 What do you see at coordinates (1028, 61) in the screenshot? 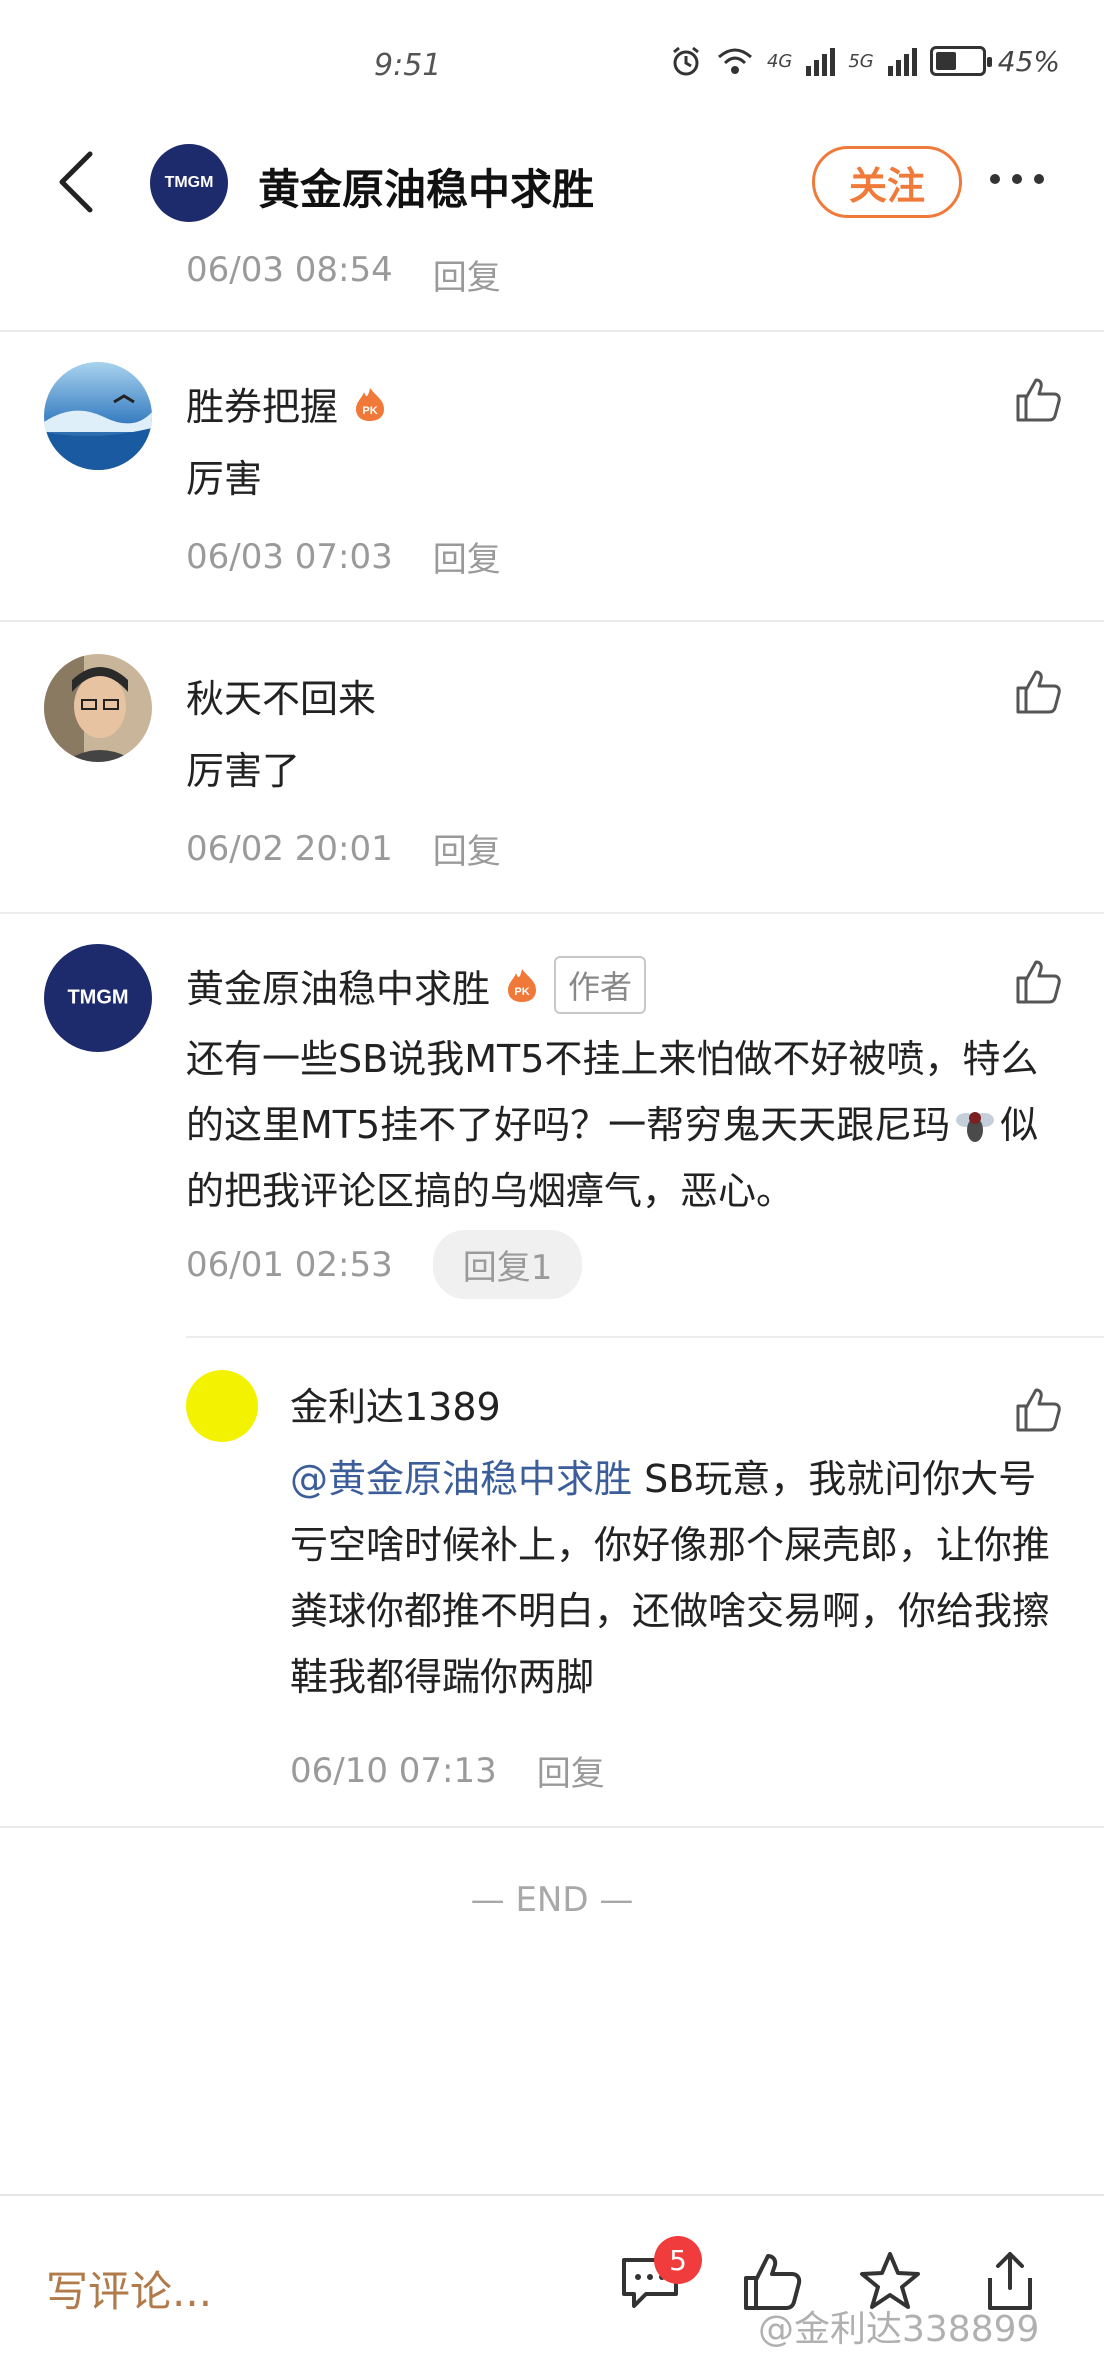
I see `battery-percent: 45%` at bounding box center [1028, 61].